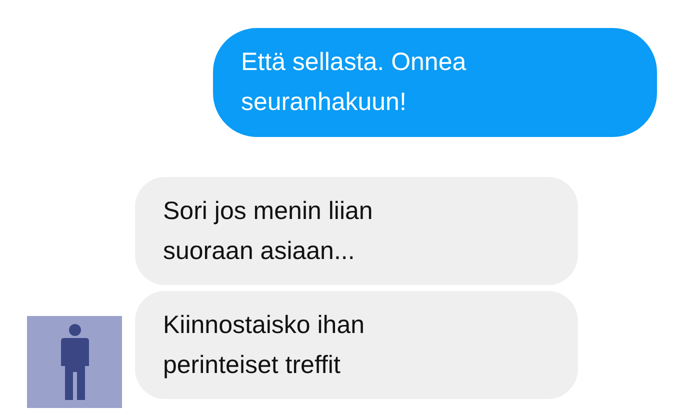  What do you see at coordinates (74, 362) in the screenshot?
I see `person-icon` at bounding box center [74, 362].